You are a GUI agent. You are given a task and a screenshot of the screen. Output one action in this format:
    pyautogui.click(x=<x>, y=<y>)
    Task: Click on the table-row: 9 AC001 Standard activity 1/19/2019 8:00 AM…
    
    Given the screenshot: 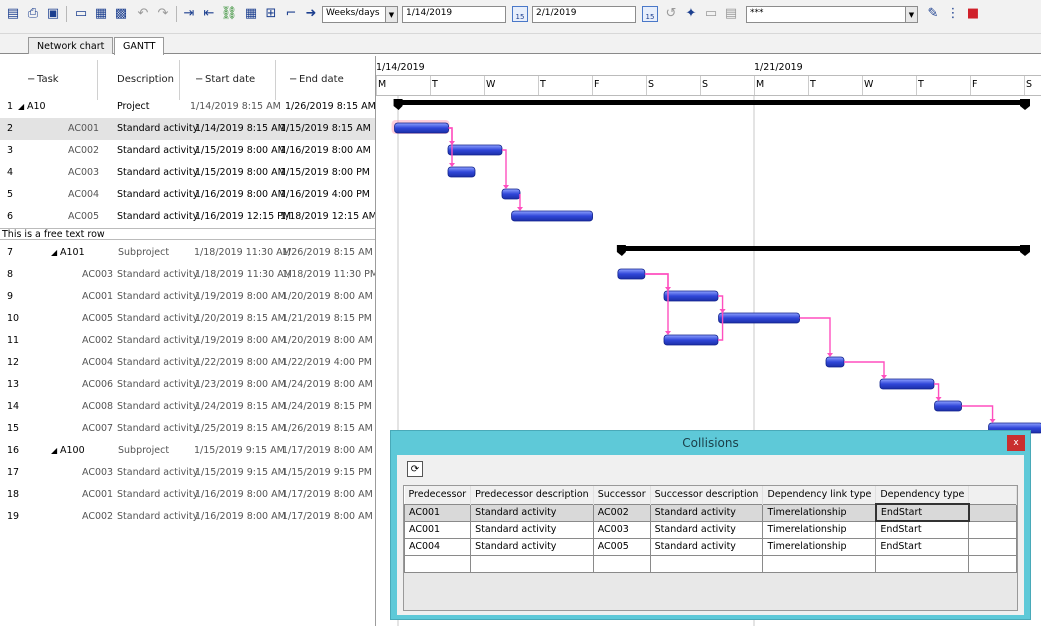 What is the action you would take?
    pyautogui.click(x=187, y=297)
    